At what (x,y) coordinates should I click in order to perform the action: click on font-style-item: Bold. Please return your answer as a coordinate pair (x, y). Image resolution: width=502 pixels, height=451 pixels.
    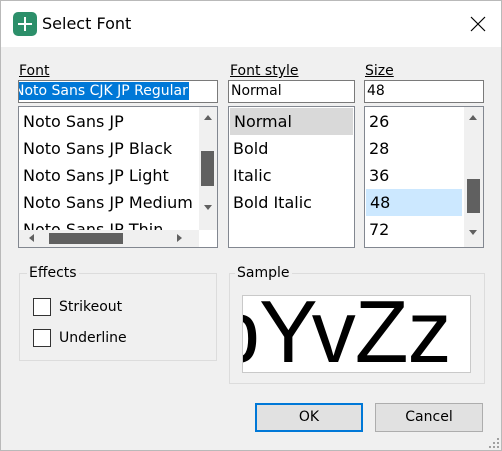
    Looking at the image, I should click on (248, 148).